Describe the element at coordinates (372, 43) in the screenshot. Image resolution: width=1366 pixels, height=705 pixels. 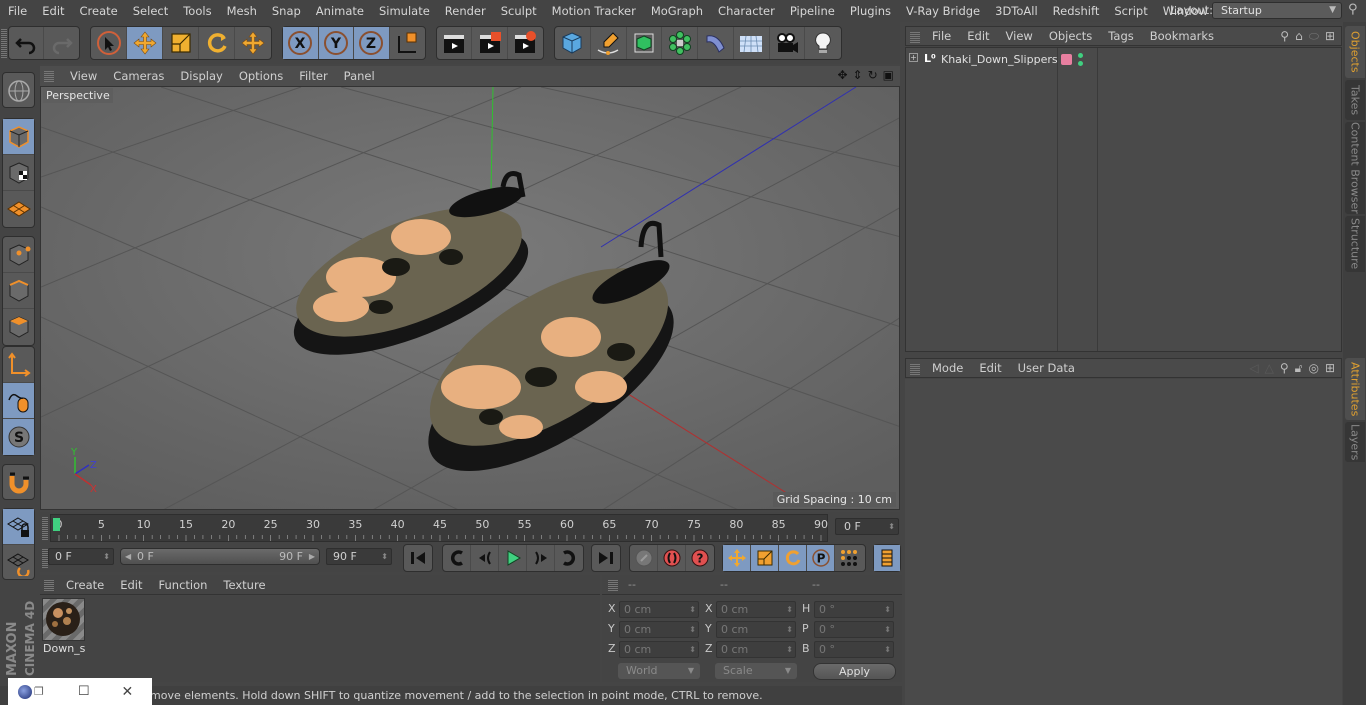
I see `z-axis-button: Z` at that location.